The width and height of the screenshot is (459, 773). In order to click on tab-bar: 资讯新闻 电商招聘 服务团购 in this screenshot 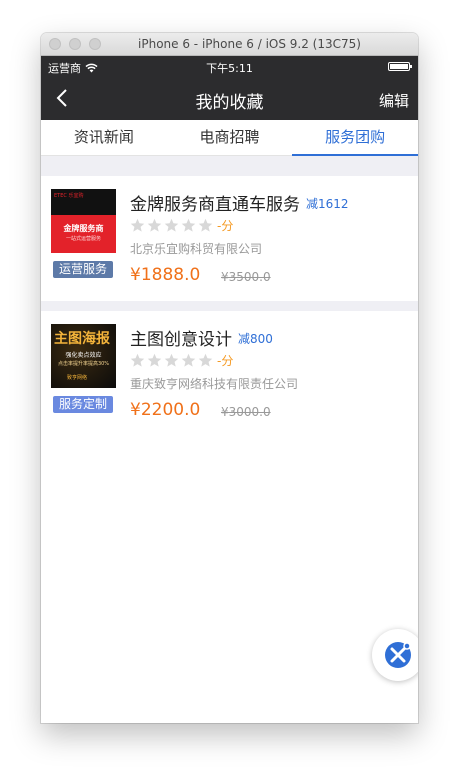, I will do `click(229, 138)`.